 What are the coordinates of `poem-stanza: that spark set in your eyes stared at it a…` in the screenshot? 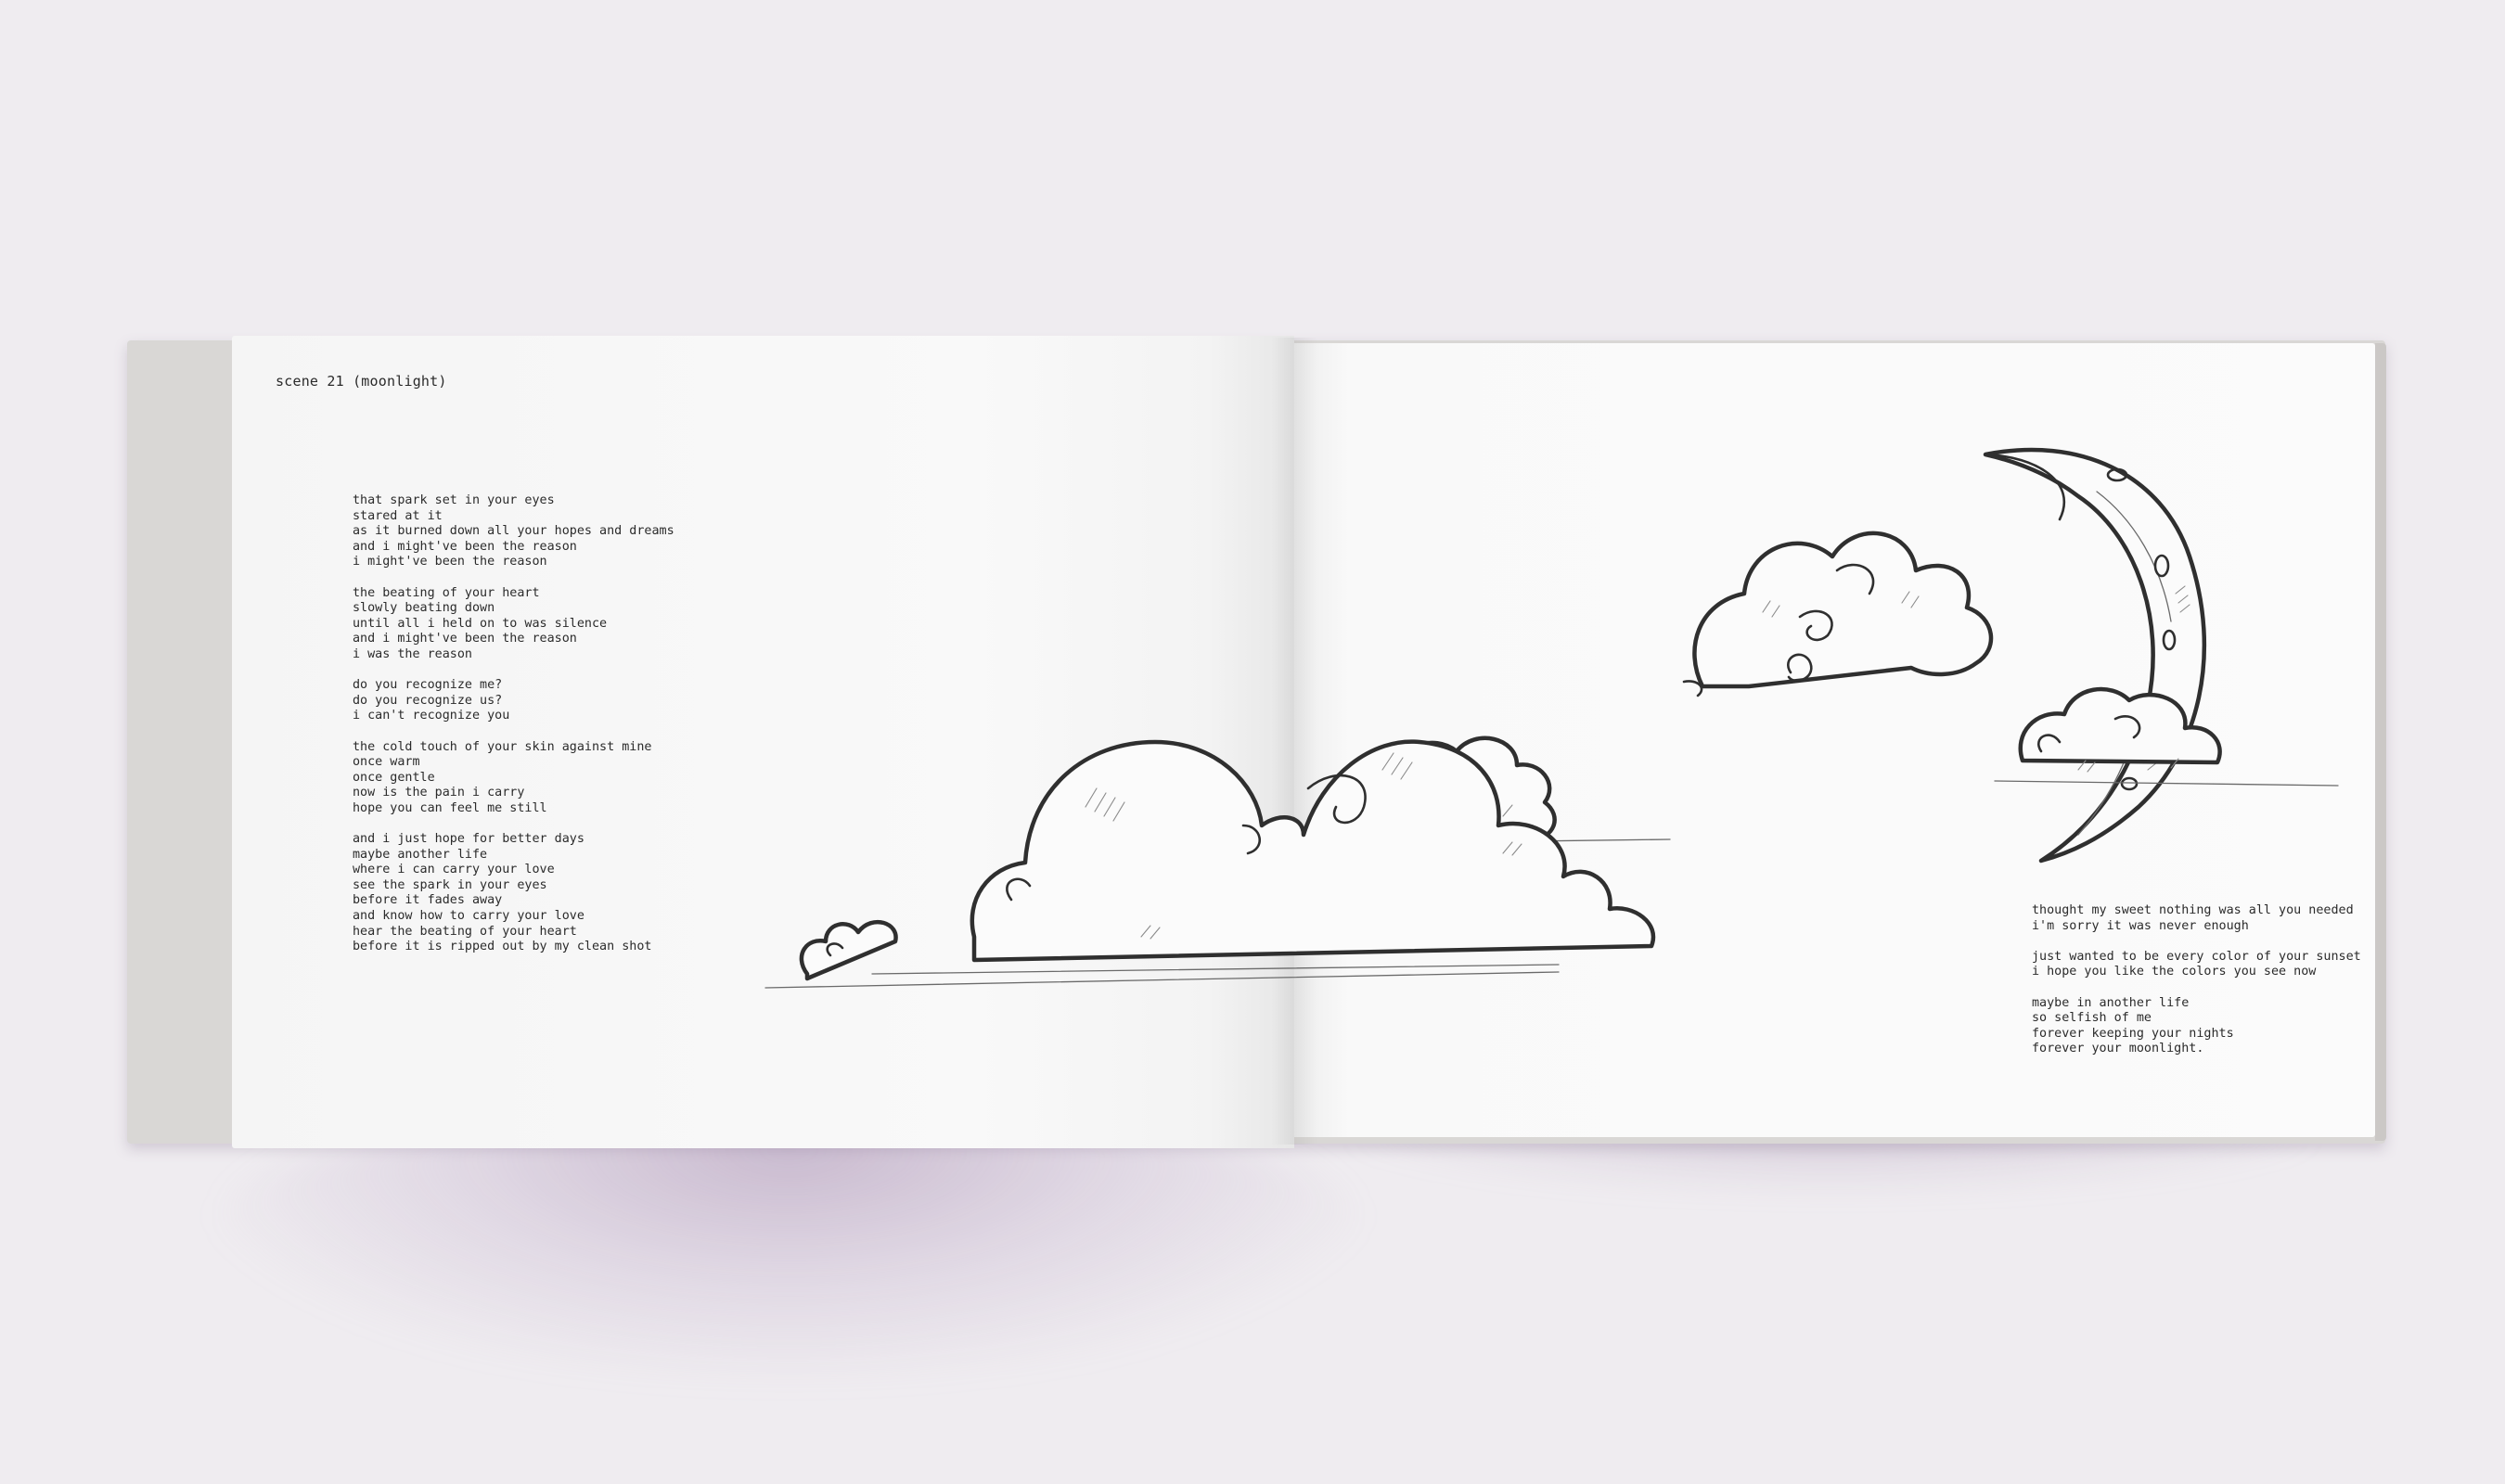 It's located at (513, 531).